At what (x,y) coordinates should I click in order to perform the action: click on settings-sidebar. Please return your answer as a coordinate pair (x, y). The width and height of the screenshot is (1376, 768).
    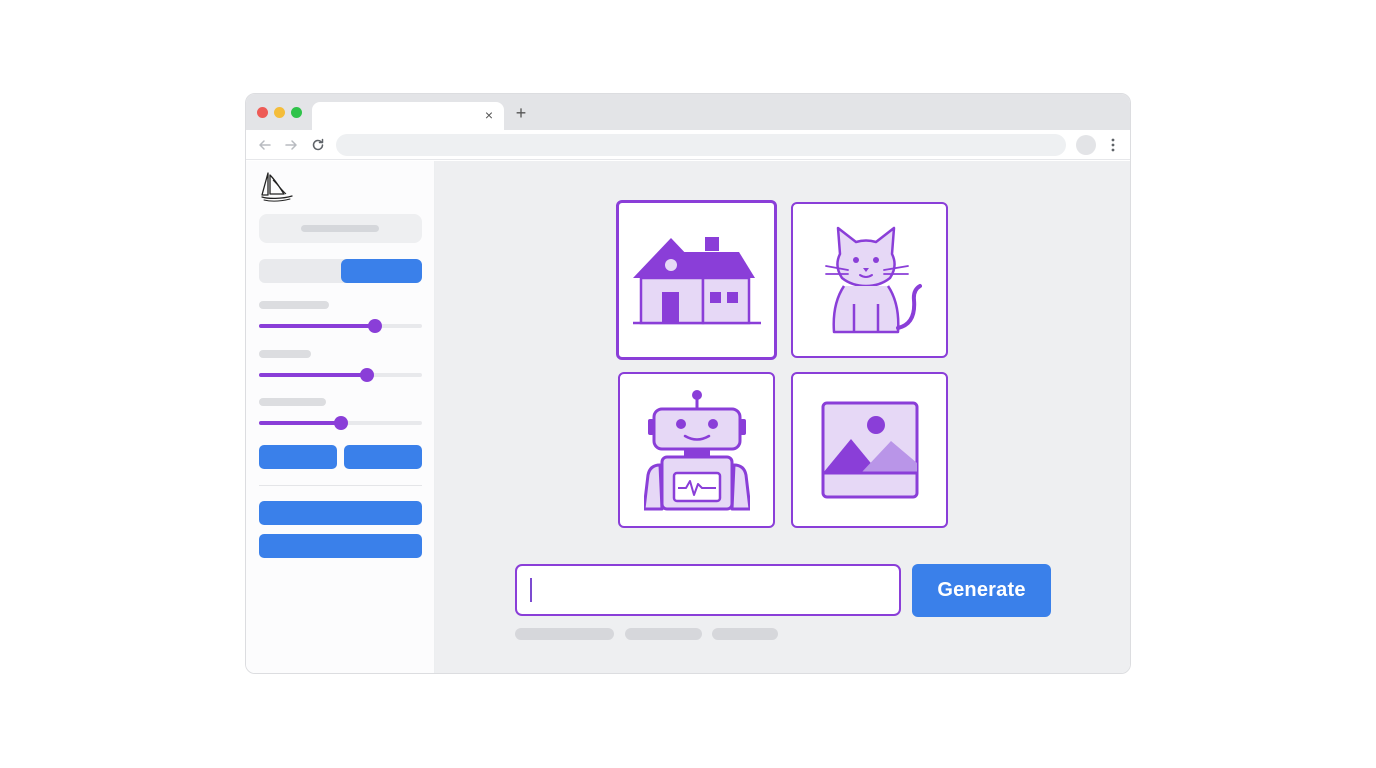
    Looking at the image, I should click on (340, 417).